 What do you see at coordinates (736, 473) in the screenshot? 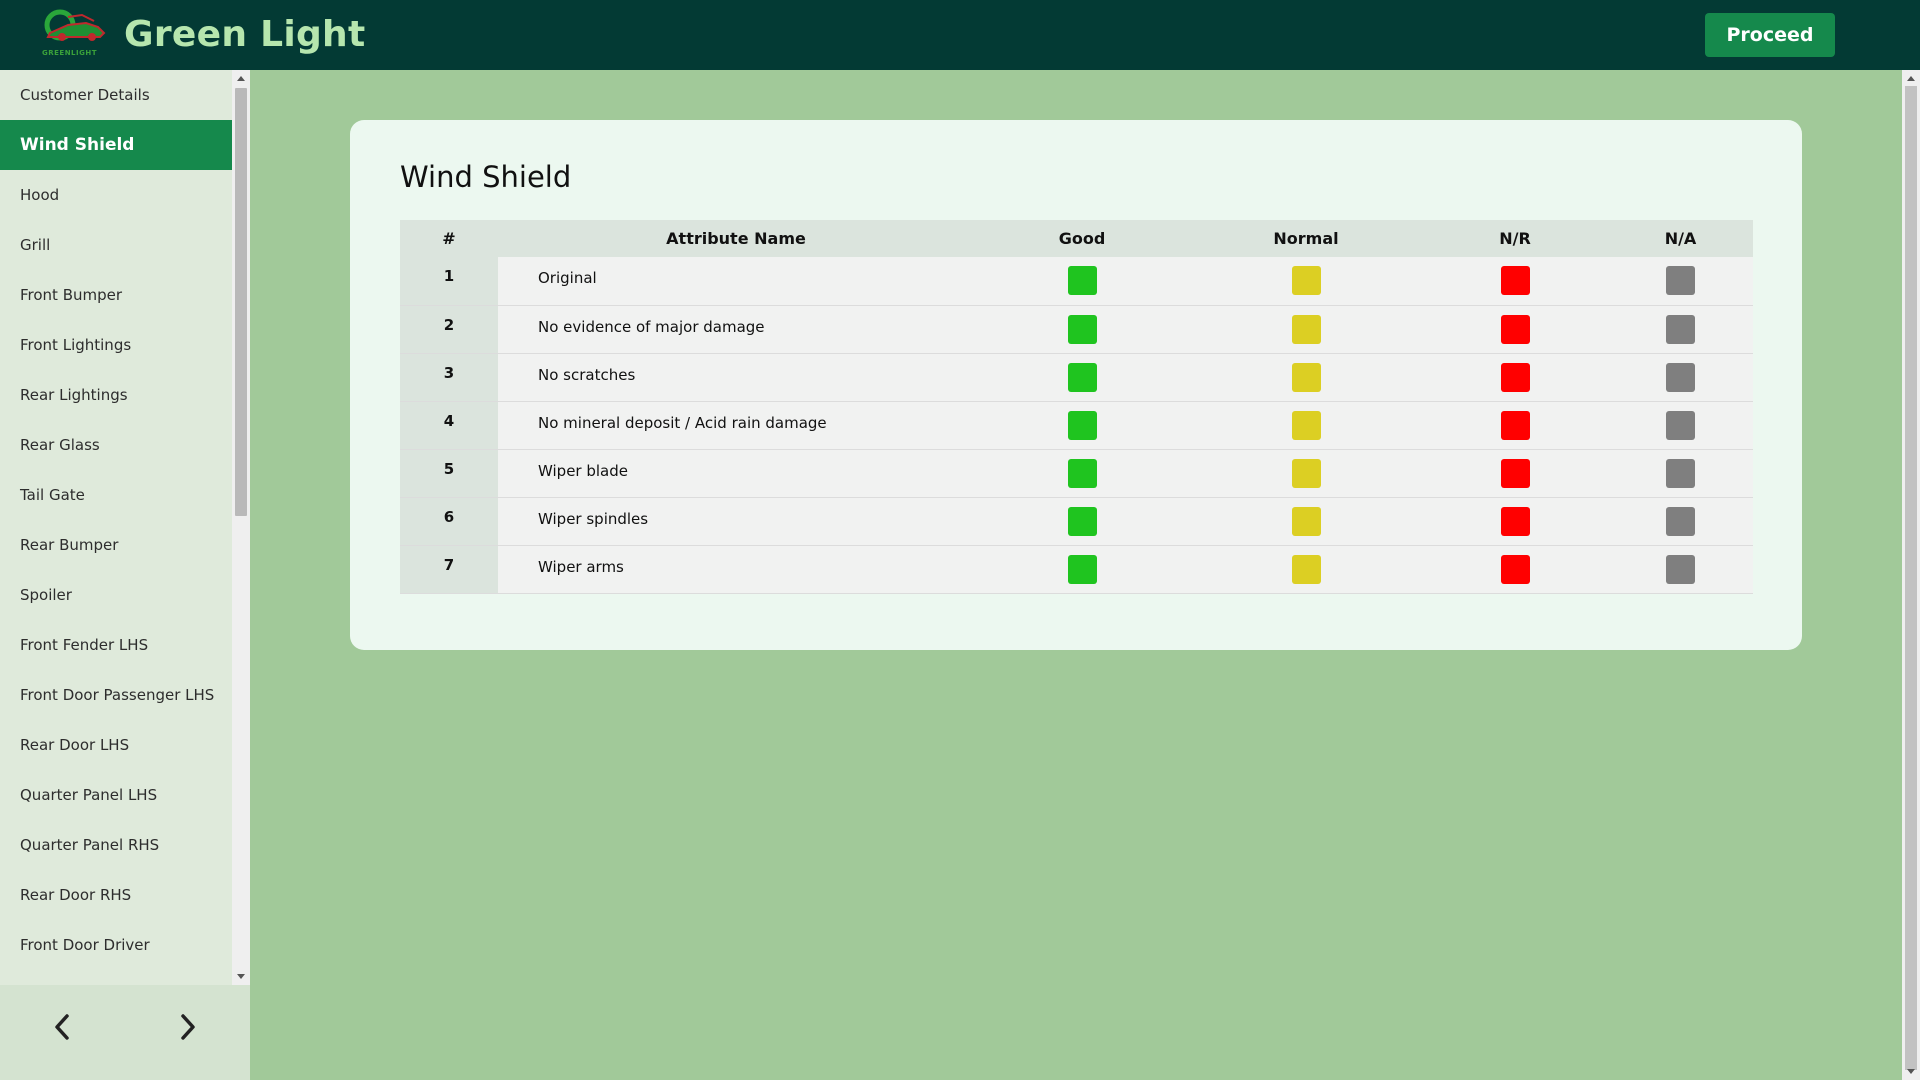
I see `attribute-name: Wiper blade` at bounding box center [736, 473].